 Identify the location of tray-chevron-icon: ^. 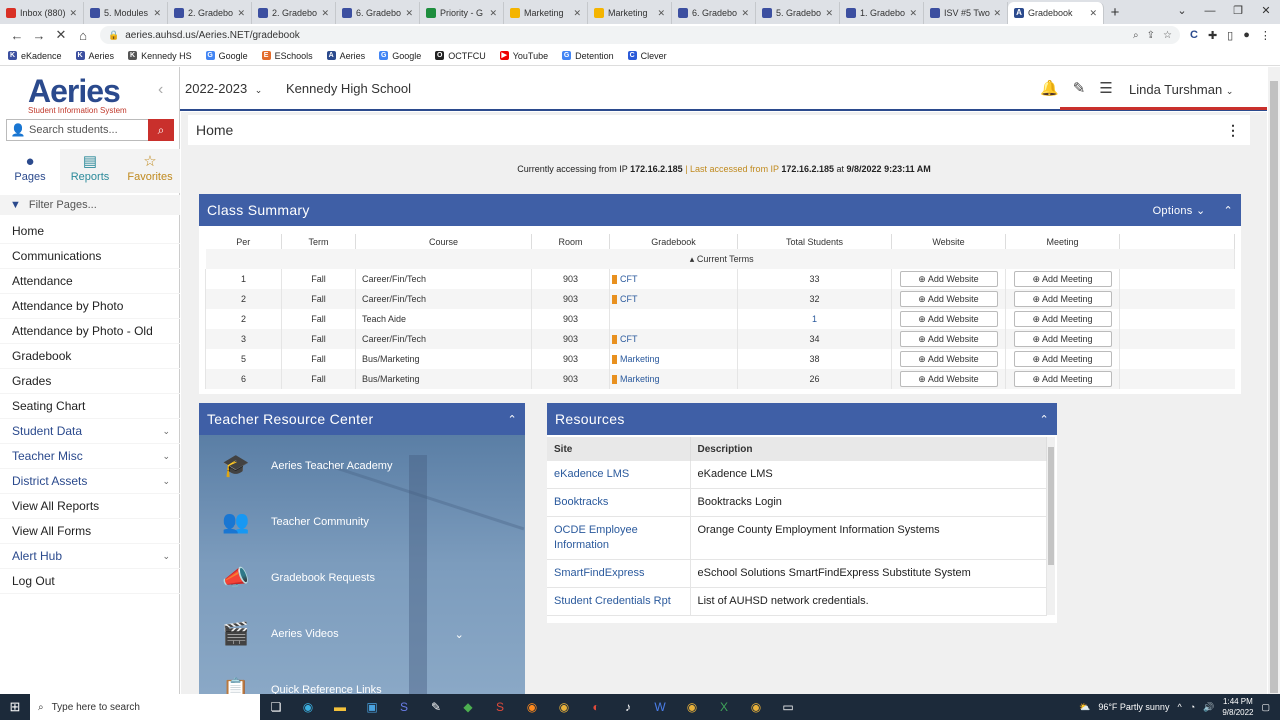
(1179, 707).